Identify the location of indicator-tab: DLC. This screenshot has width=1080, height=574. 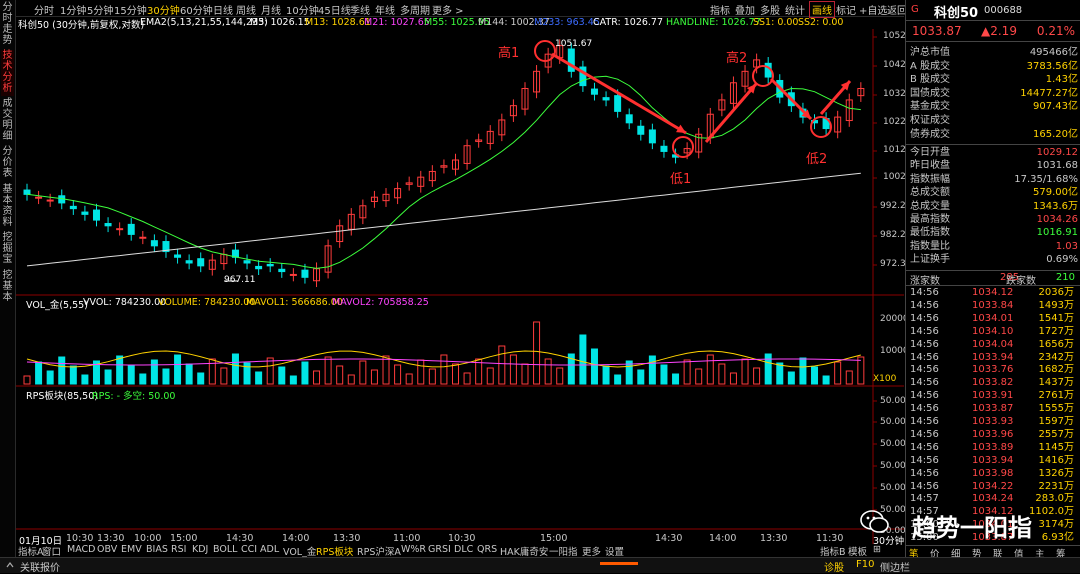
(463, 549).